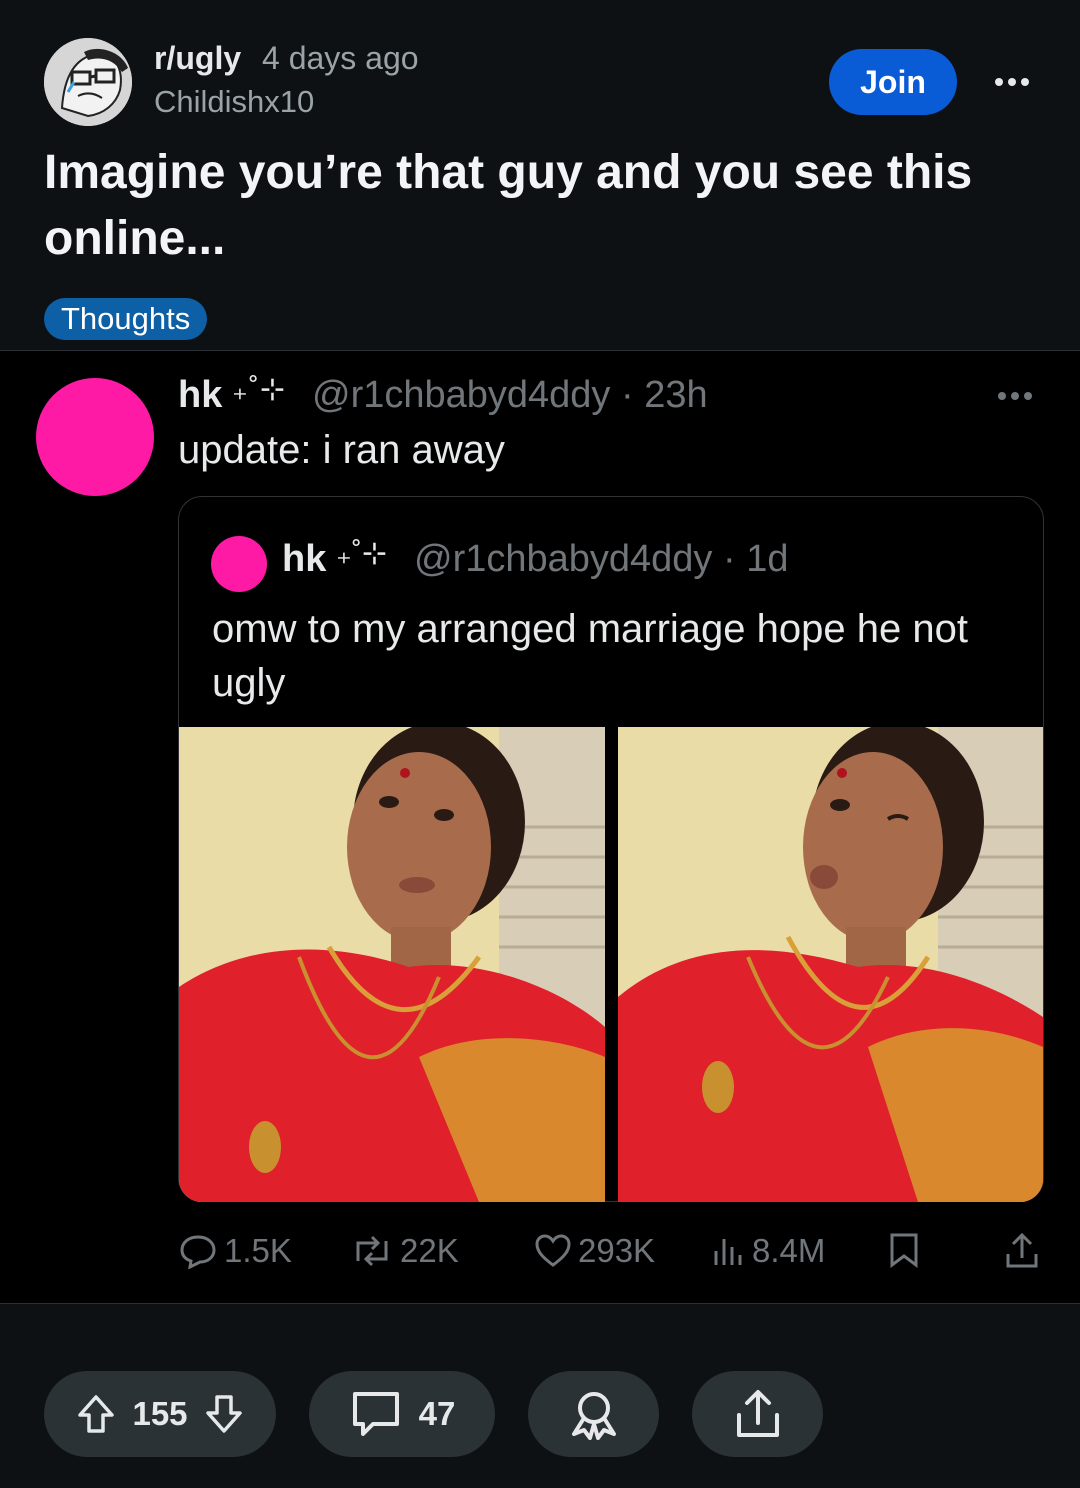 This screenshot has width=1080, height=1488. I want to click on quoted-tweet-author-decoration: ₊˚⊹, so click(361, 553).